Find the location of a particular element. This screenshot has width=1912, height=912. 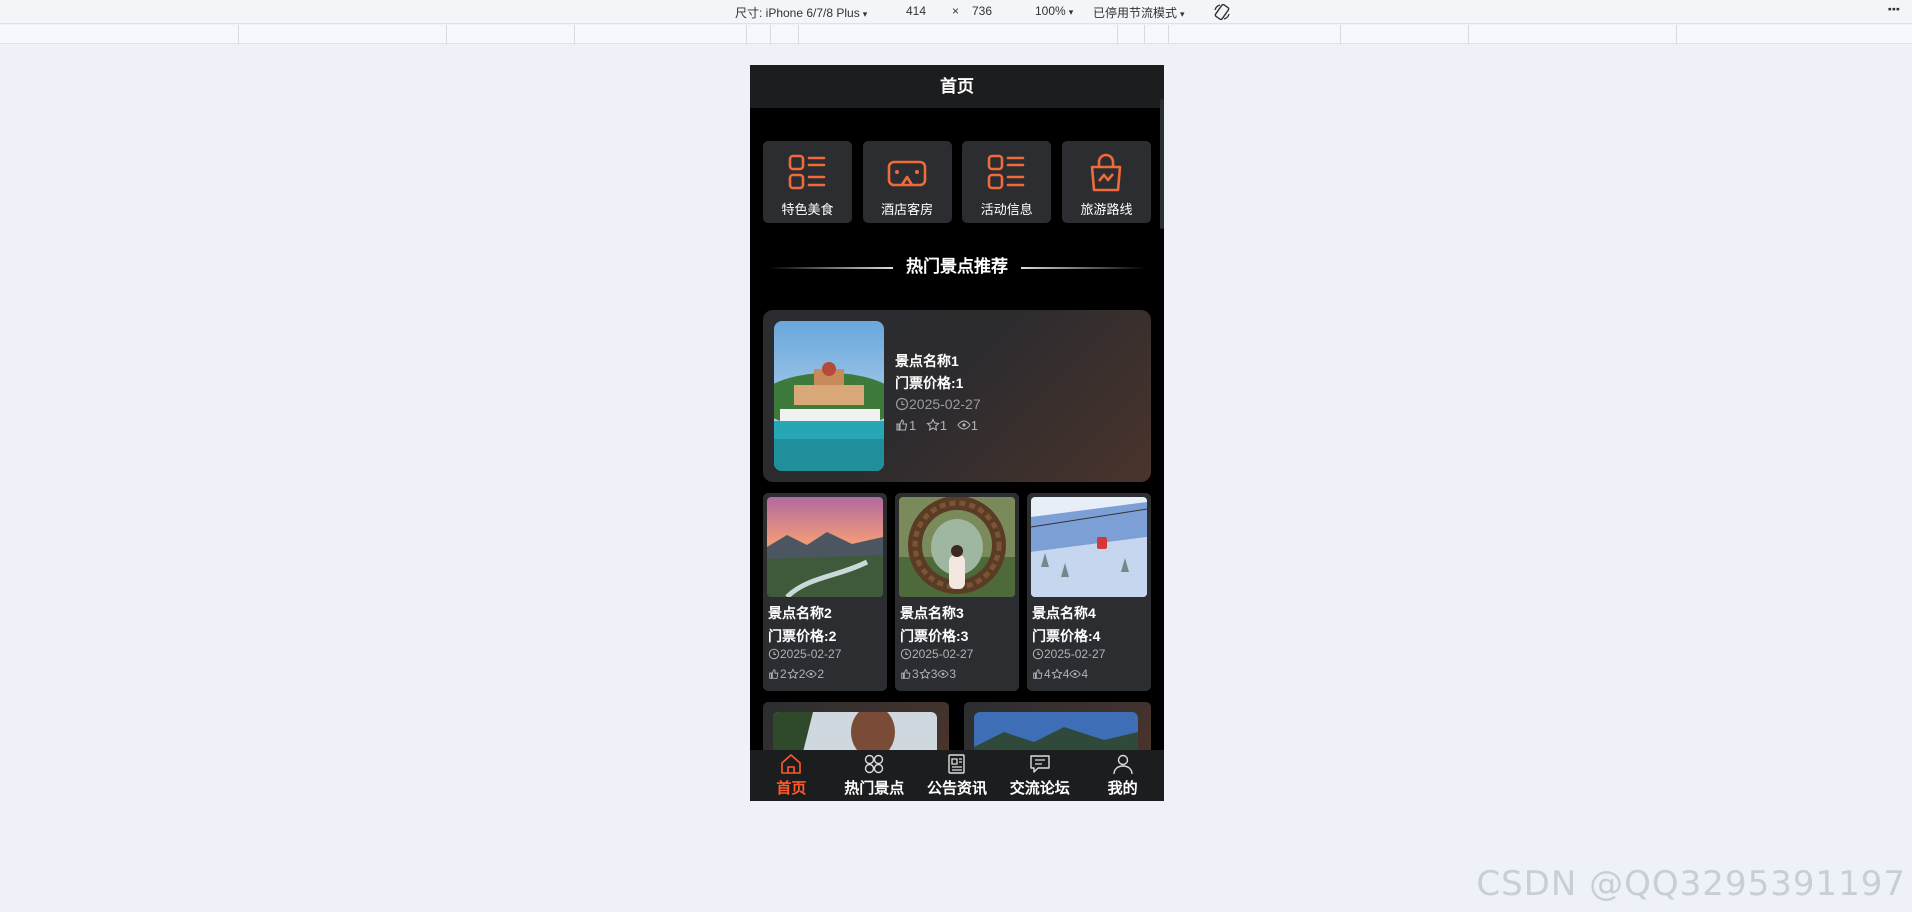

spot-card: 景点名称3 门票价格:3 2025-02-27 333 is located at coordinates (957, 592).